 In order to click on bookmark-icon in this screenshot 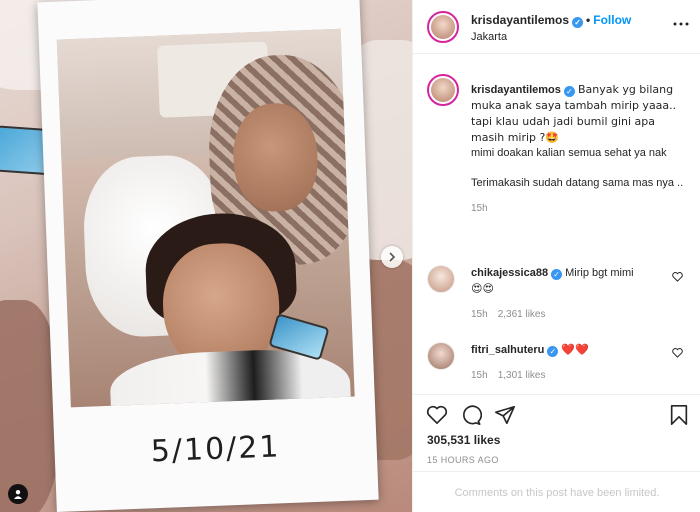, I will do `click(679, 415)`.